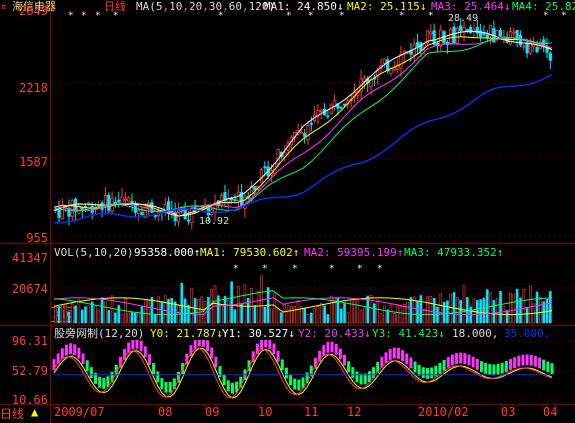 The image size is (575, 423). What do you see at coordinates (527, 333) in the screenshot?
I see `indicator-v6: 35.000,` at bounding box center [527, 333].